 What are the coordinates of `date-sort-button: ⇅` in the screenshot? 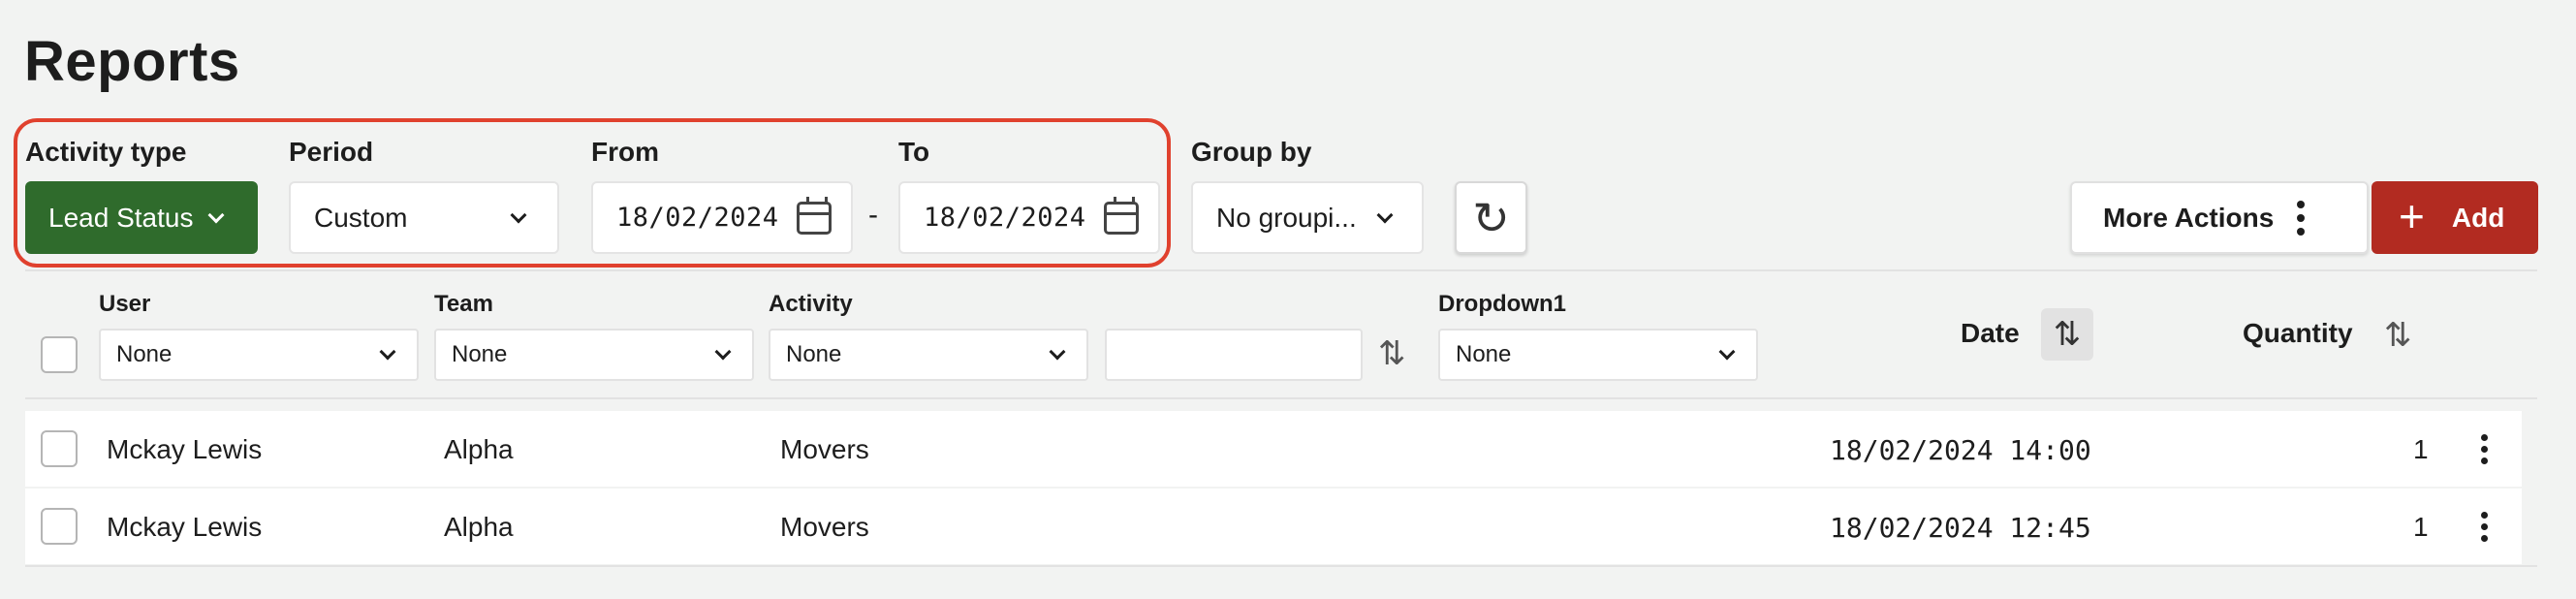 It's located at (2067, 335).